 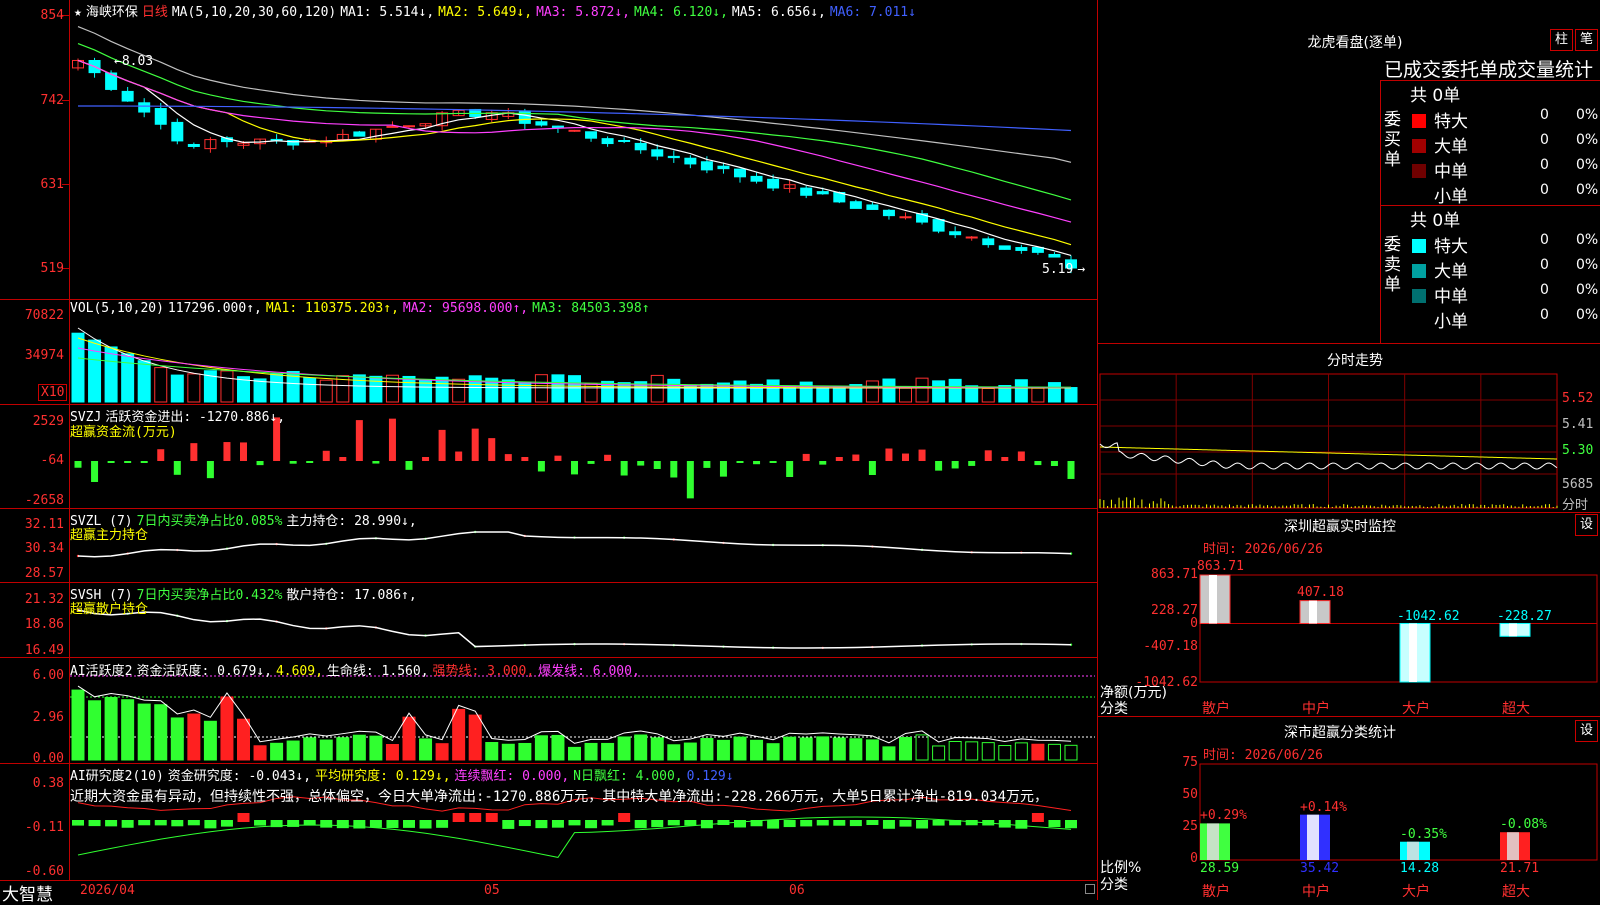 I want to click on order-percent: 0%, so click(x=1587, y=190).